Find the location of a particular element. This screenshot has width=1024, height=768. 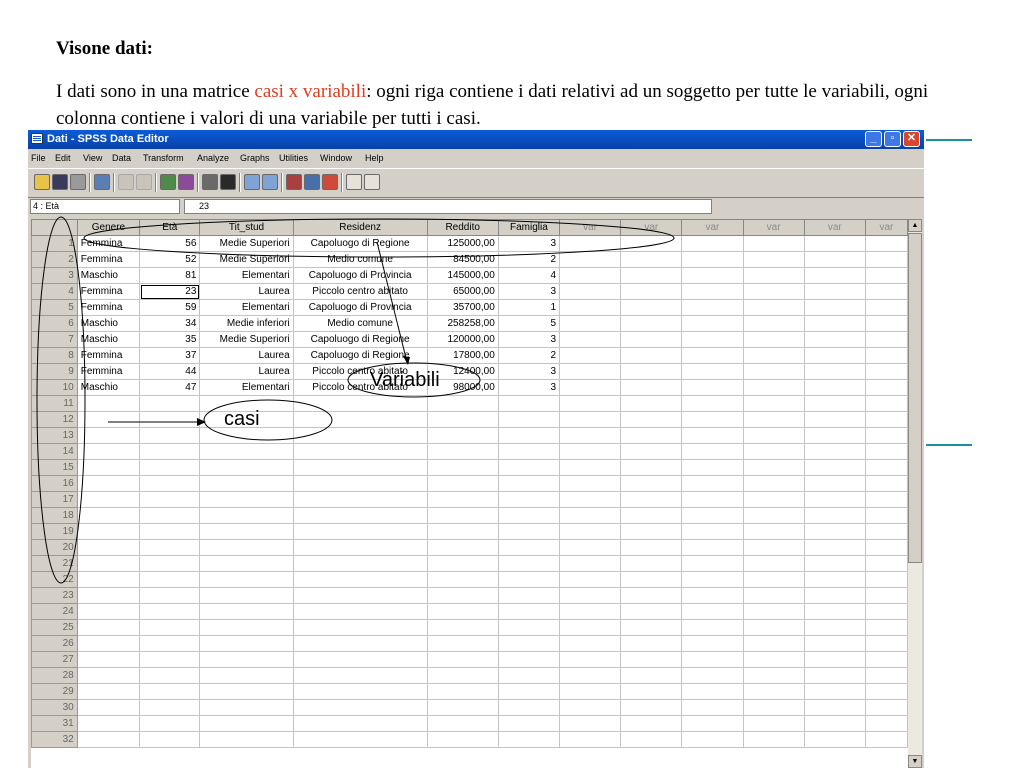

row-number: 11 is located at coordinates (54, 403).